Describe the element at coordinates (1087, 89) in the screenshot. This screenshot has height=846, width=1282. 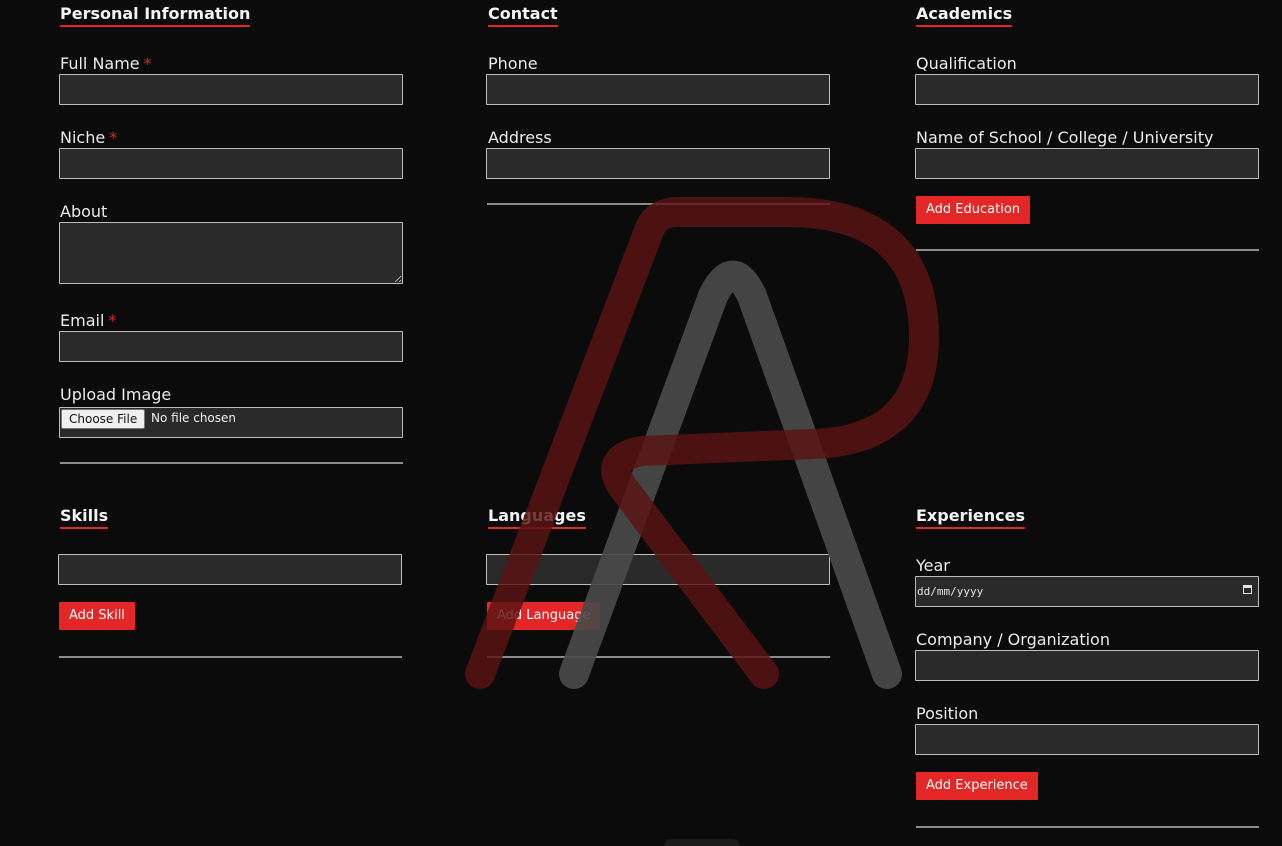
I see `qualification-input` at that location.